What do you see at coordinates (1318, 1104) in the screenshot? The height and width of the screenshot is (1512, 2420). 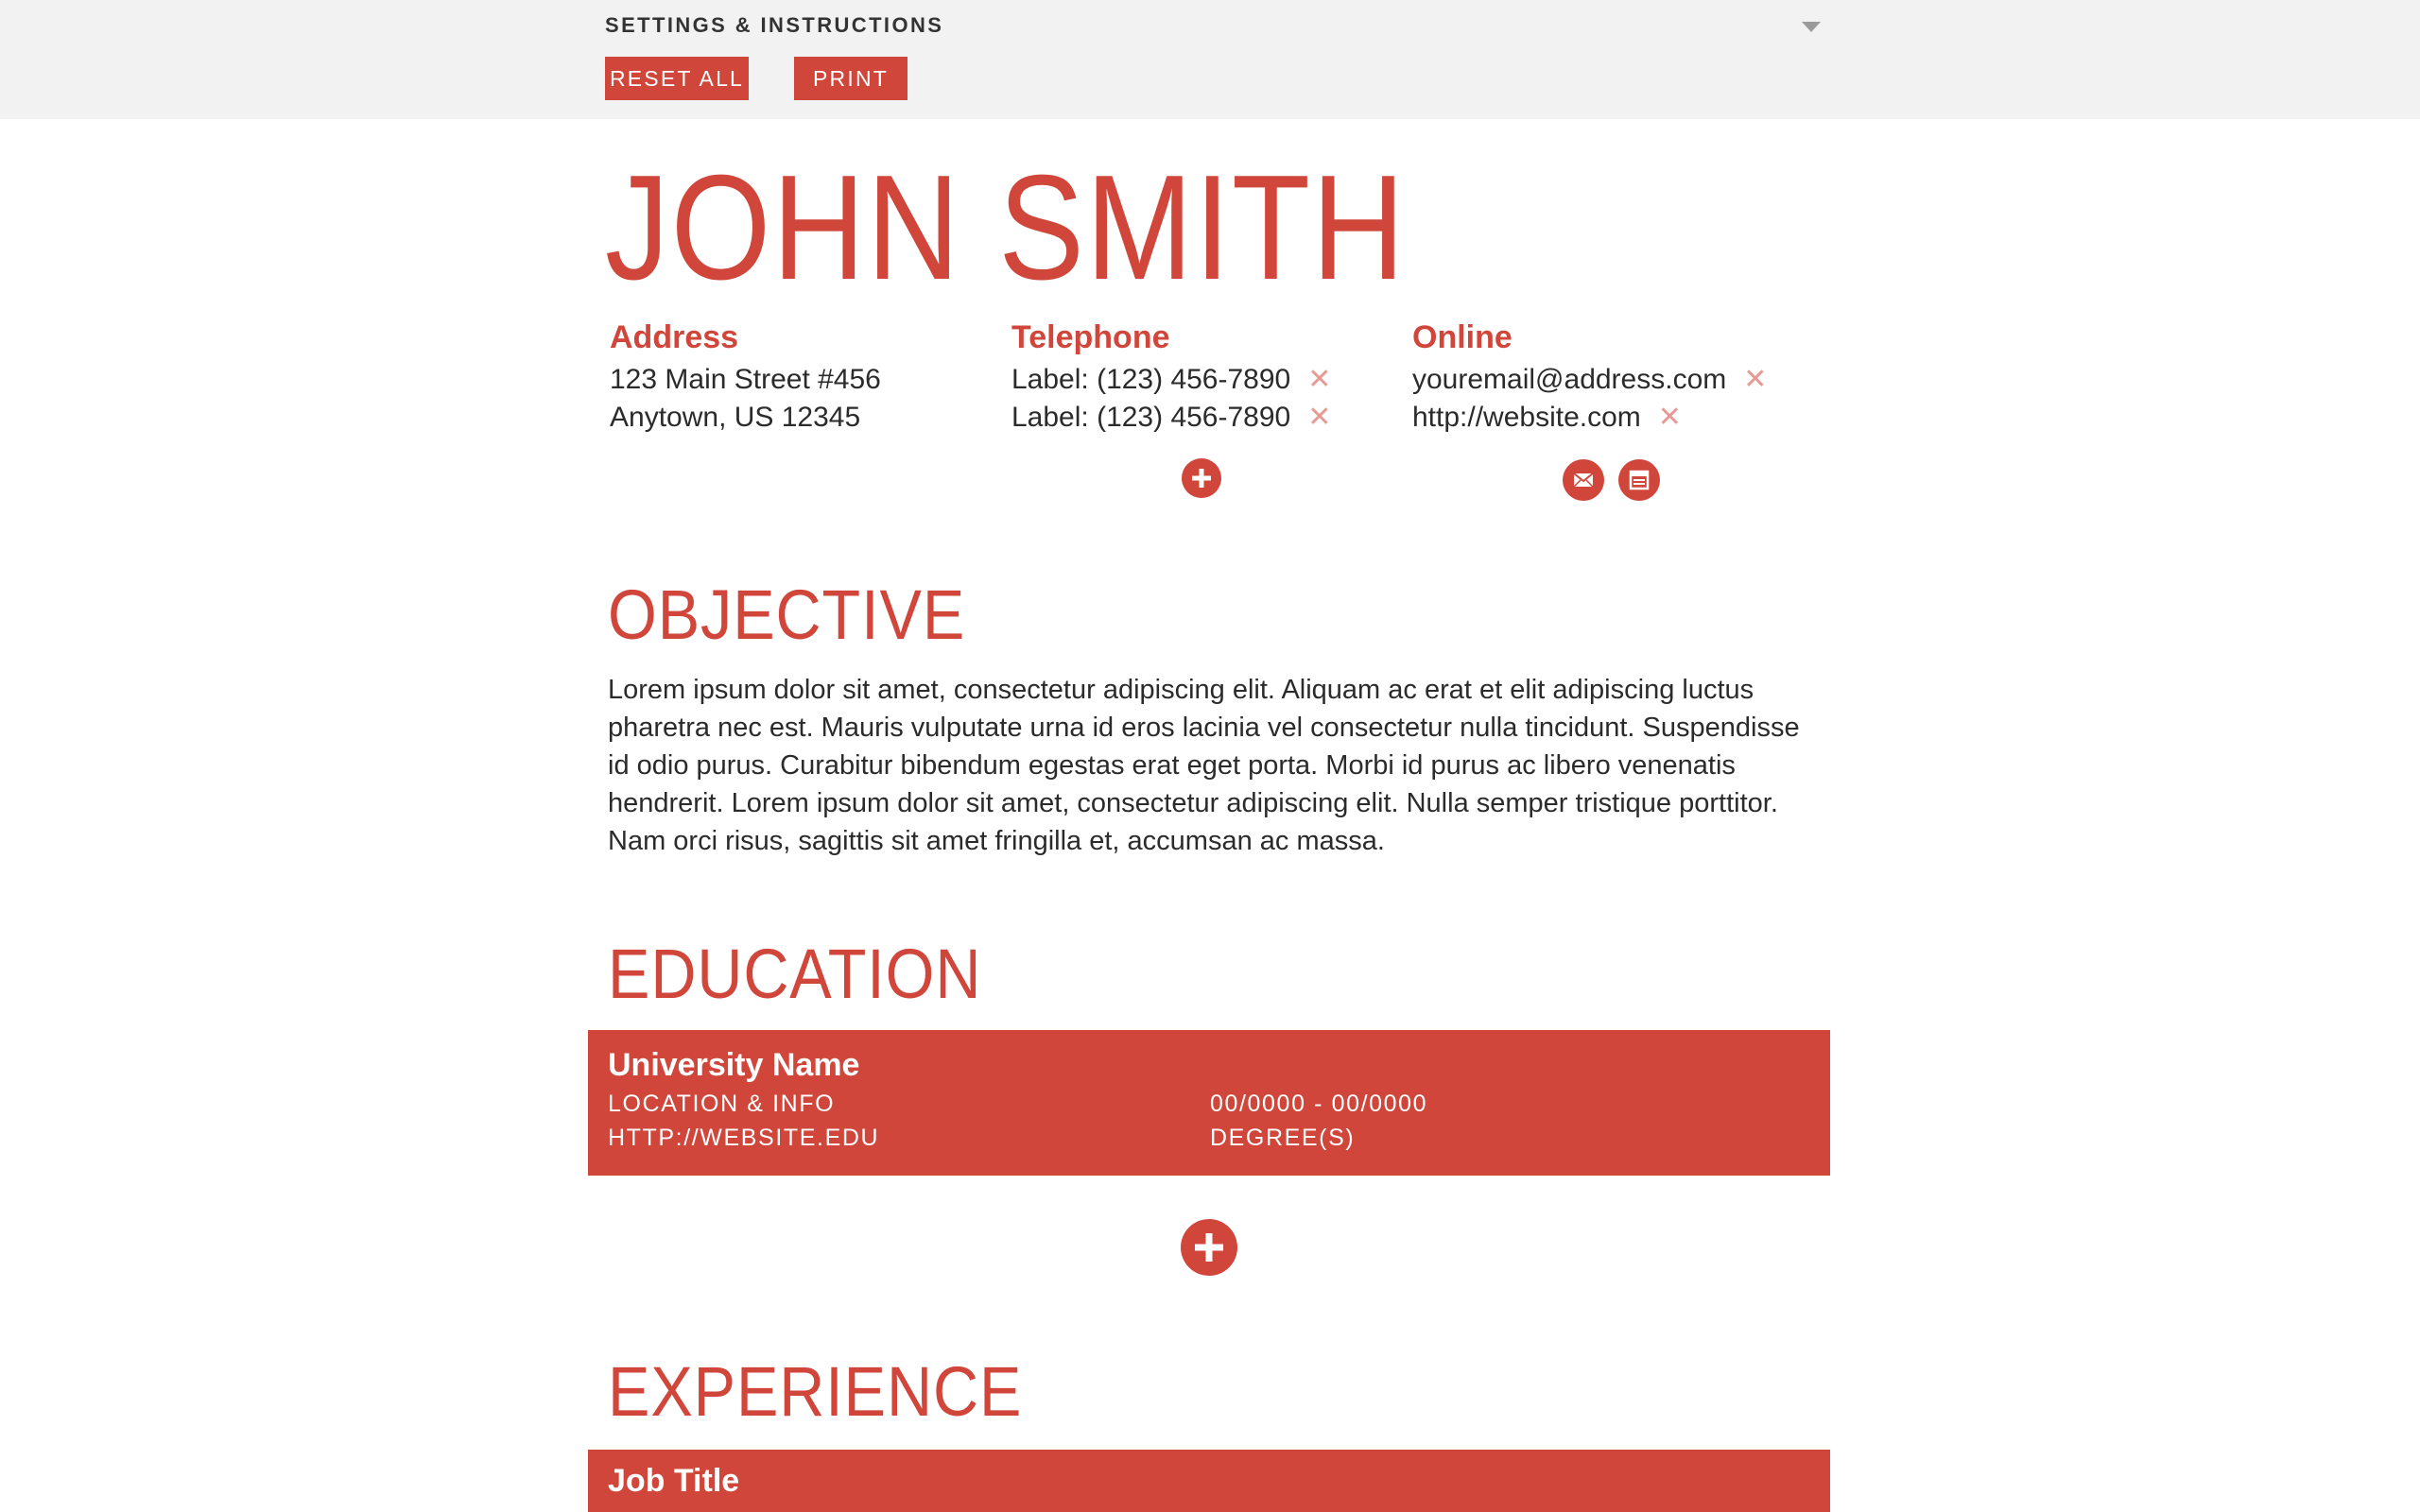 I see `education-dates: 00/0000 - 00/0000` at bounding box center [1318, 1104].